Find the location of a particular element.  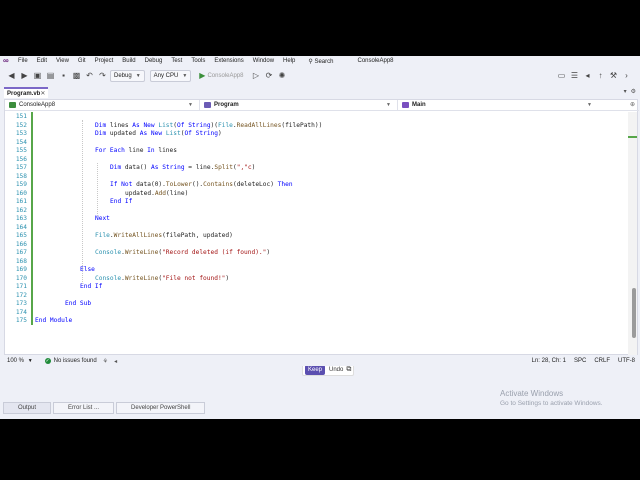

encoding: UTF-8 is located at coordinates (626, 361).